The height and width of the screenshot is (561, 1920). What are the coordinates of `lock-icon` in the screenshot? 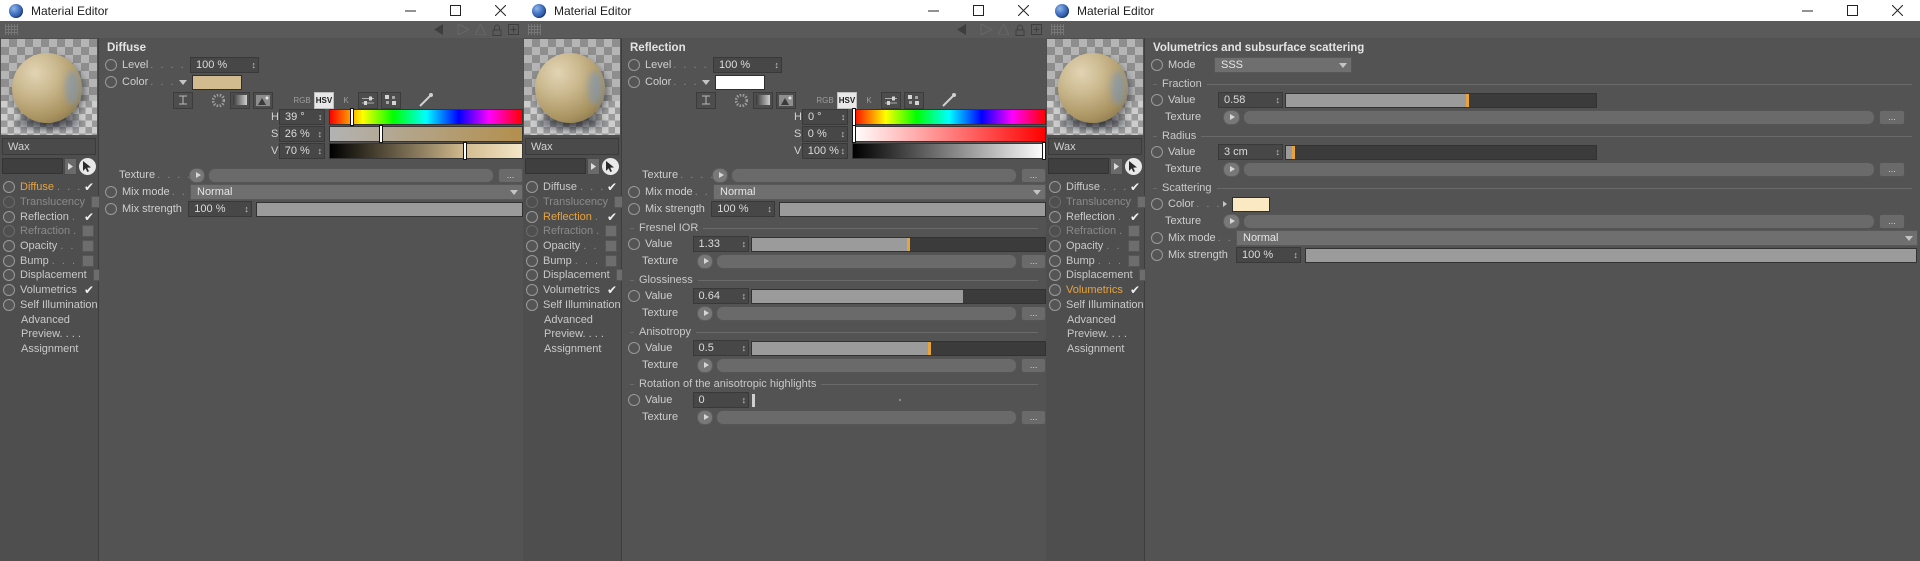 It's located at (497, 30).